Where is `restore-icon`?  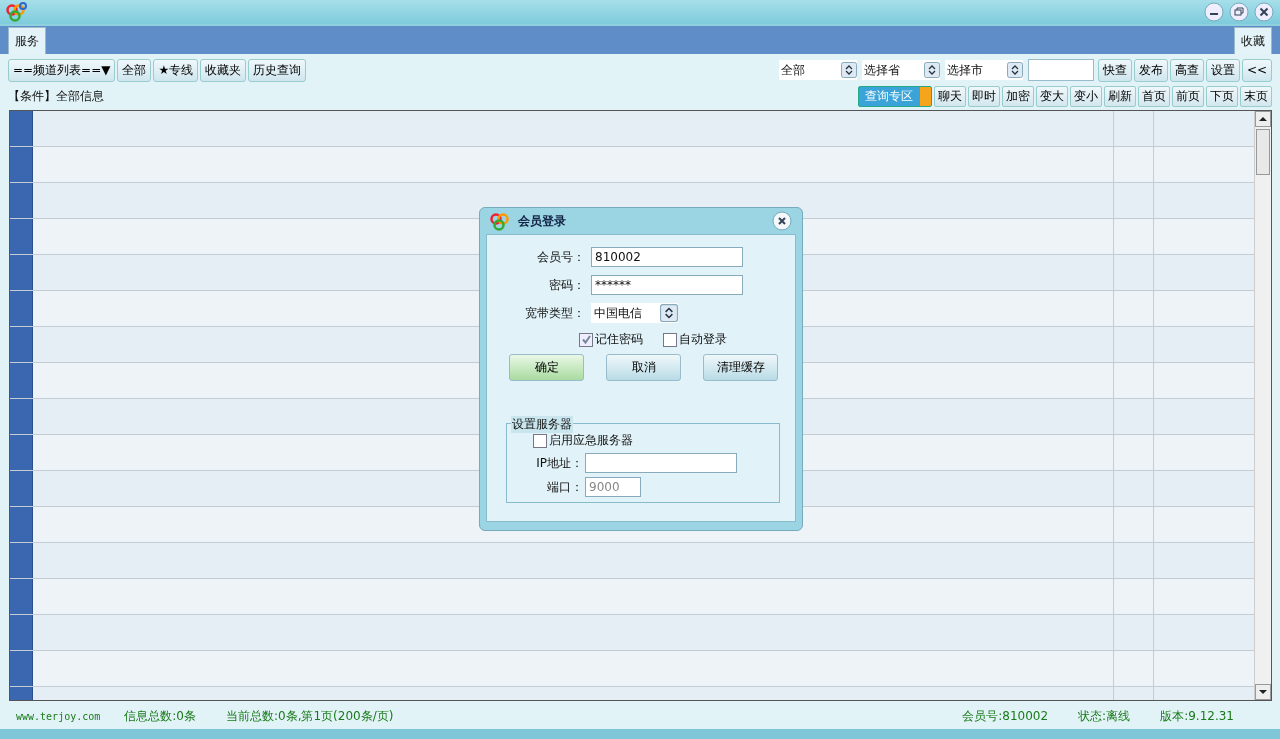 restore-icon is located at coordinates (1239, 12).